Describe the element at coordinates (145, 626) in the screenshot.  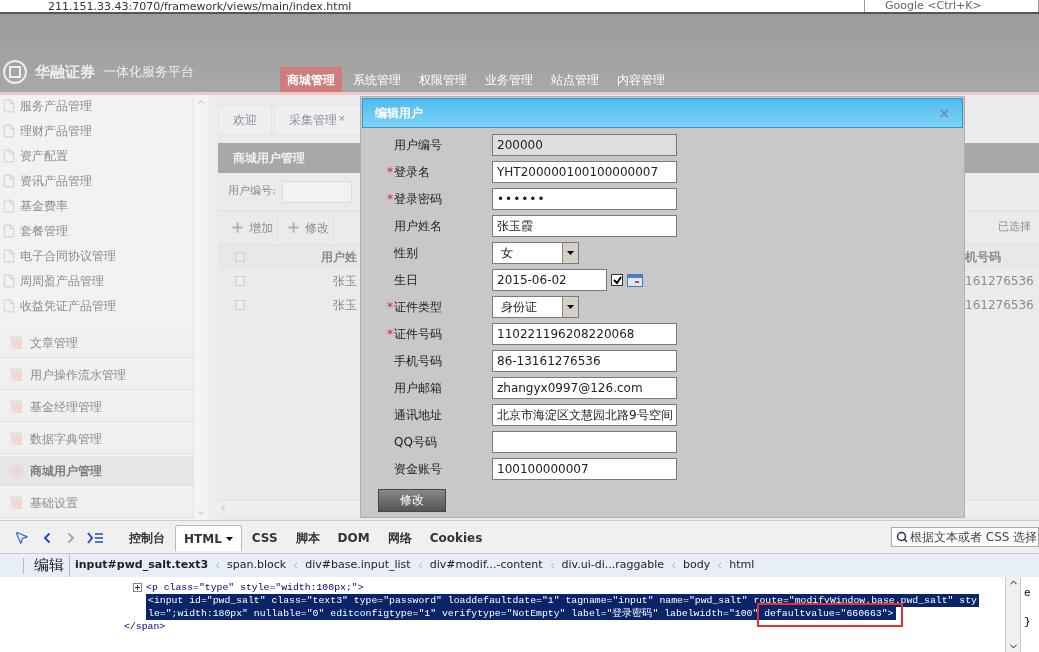
I see `code-line: </span>` at that location.